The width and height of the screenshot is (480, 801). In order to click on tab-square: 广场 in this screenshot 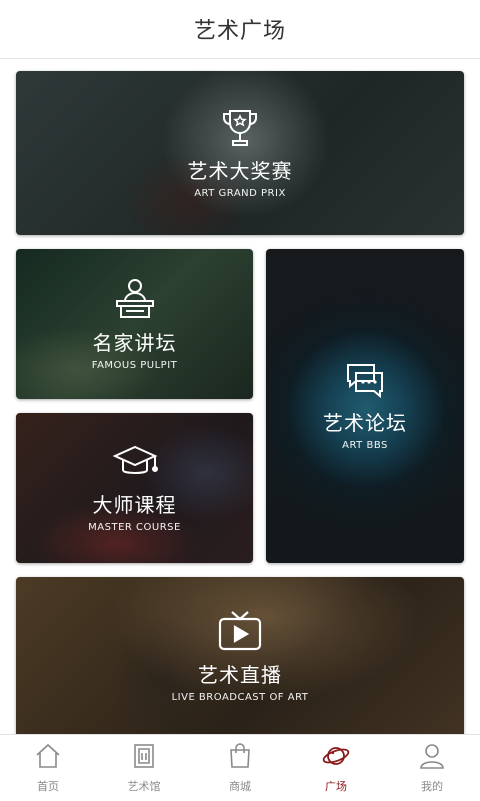, I will do `click(336, 768)`.